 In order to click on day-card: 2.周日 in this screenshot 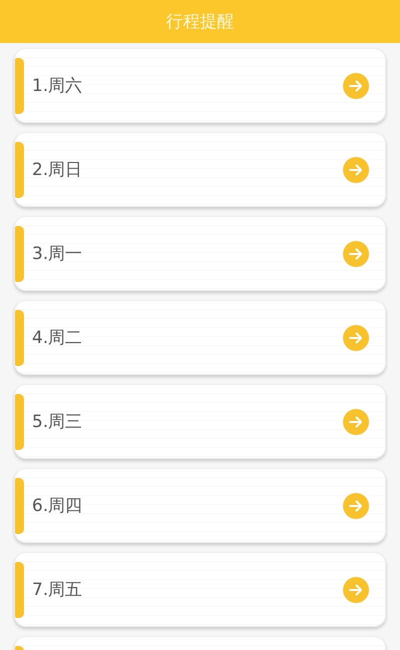, I will do `click(200, 169)`.